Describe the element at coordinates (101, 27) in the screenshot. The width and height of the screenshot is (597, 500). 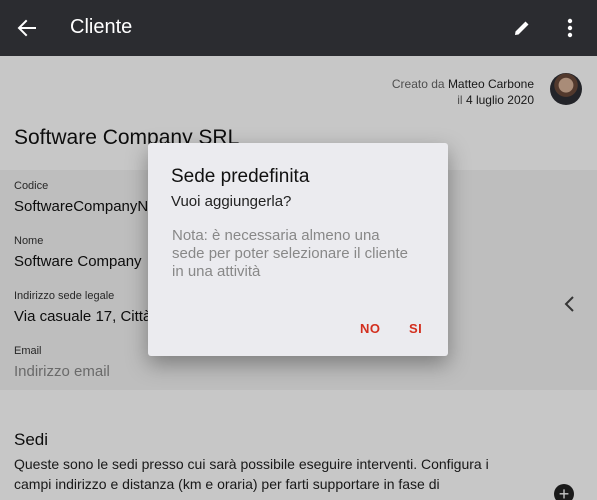
I see `page-title: Cliente` at that location.